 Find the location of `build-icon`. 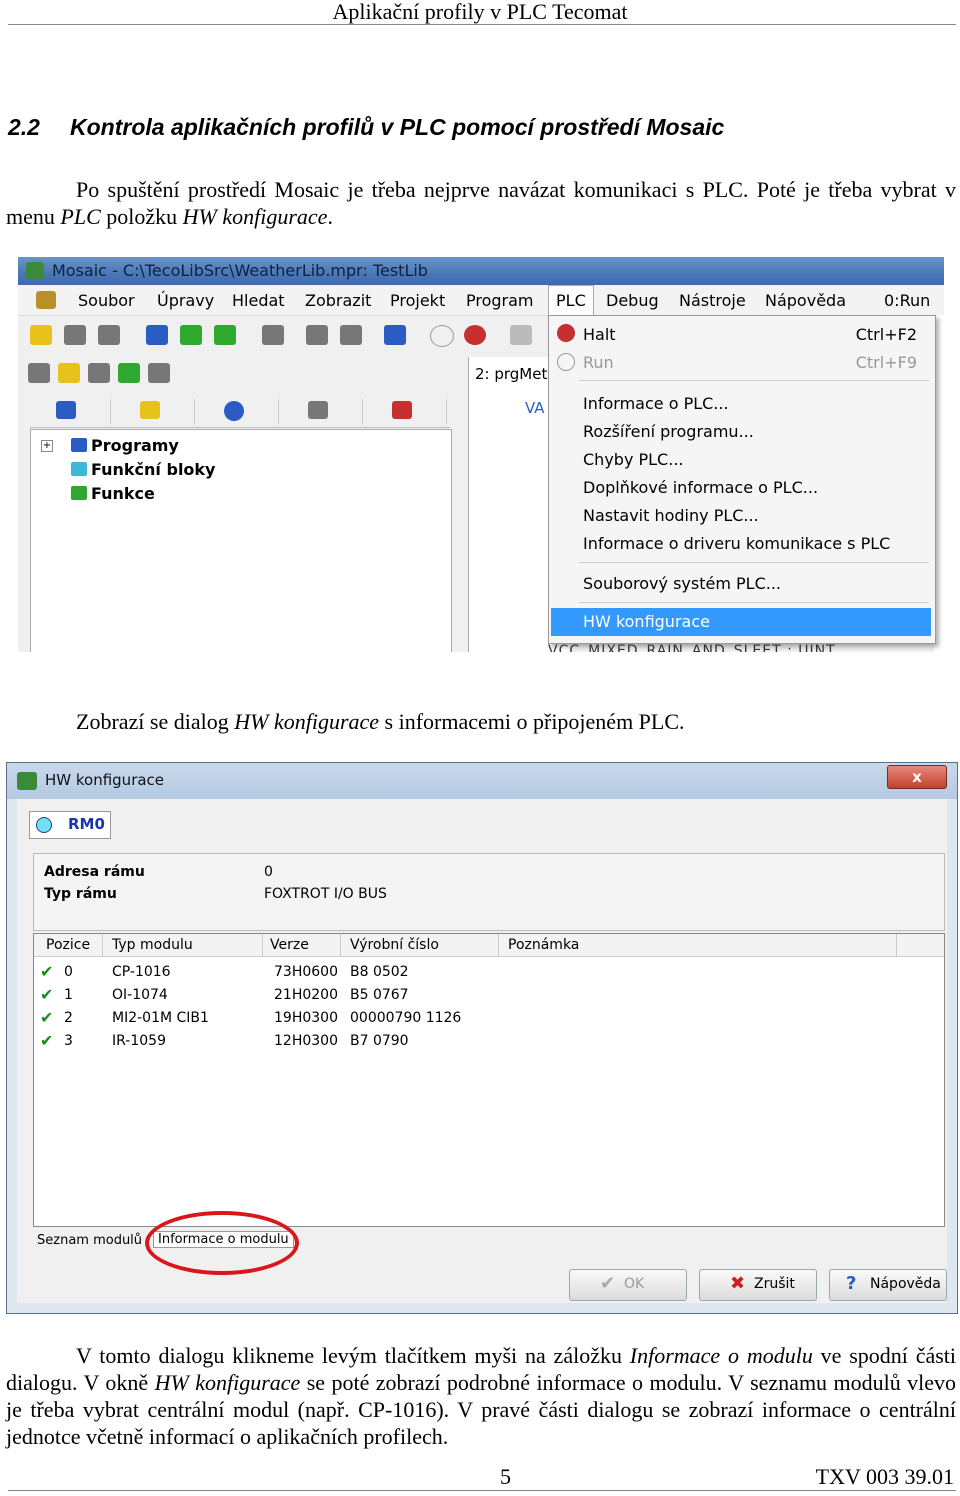

build-icon is located at coordinates (191, 335).